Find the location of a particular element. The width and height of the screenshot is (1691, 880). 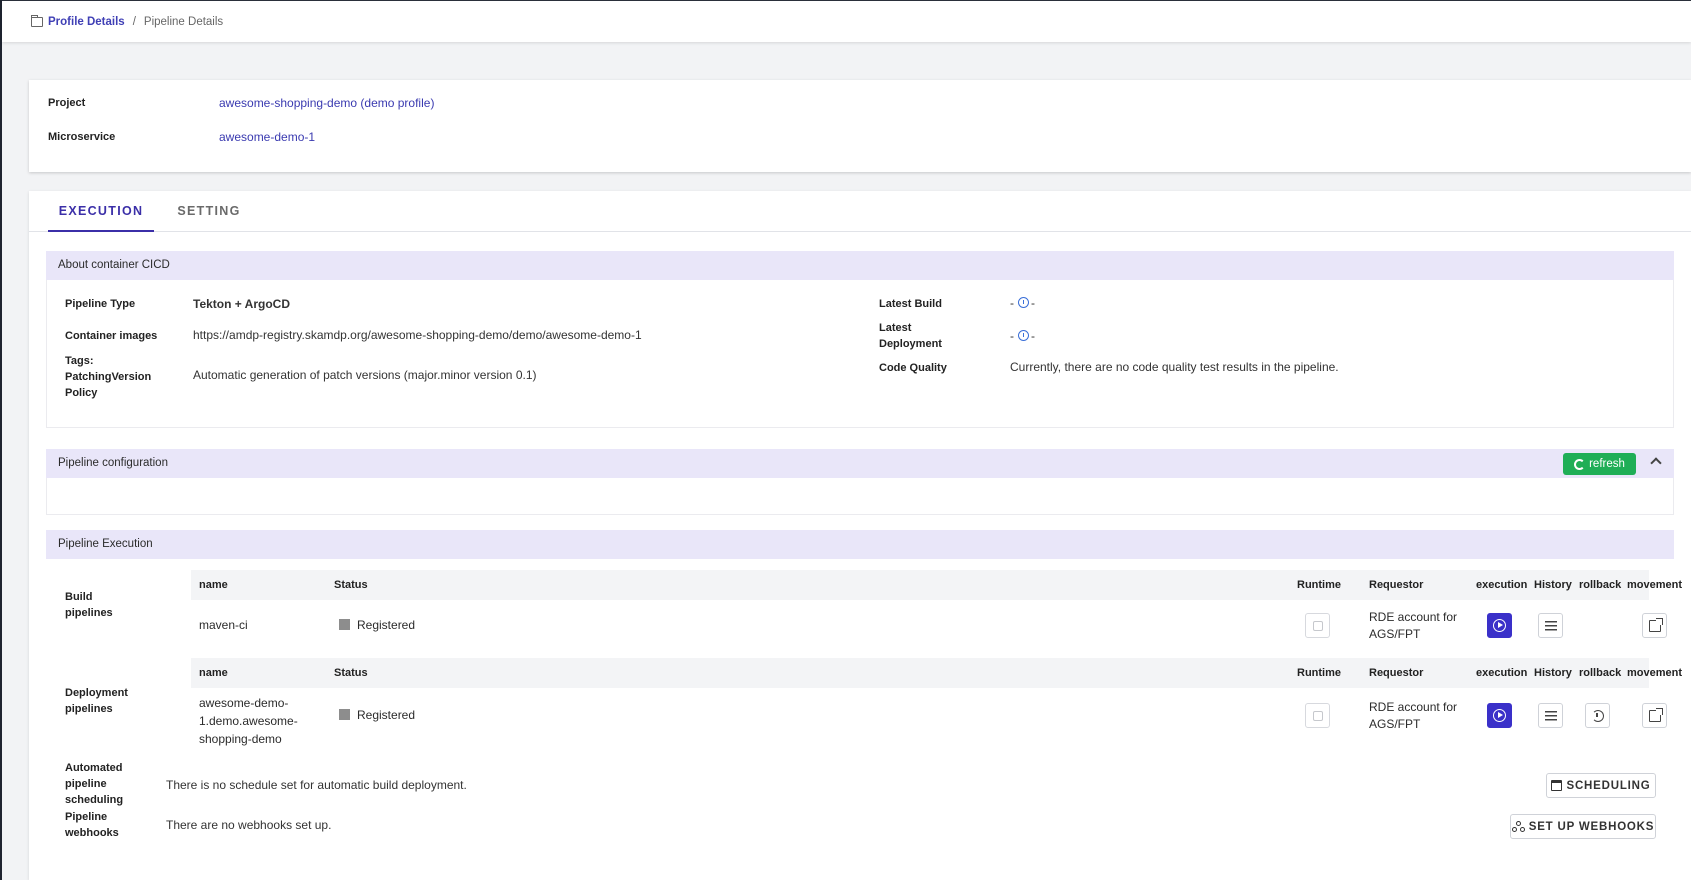

pipeline-type-value: Tekton + ArgoCD is located at coordinates (242, 304).